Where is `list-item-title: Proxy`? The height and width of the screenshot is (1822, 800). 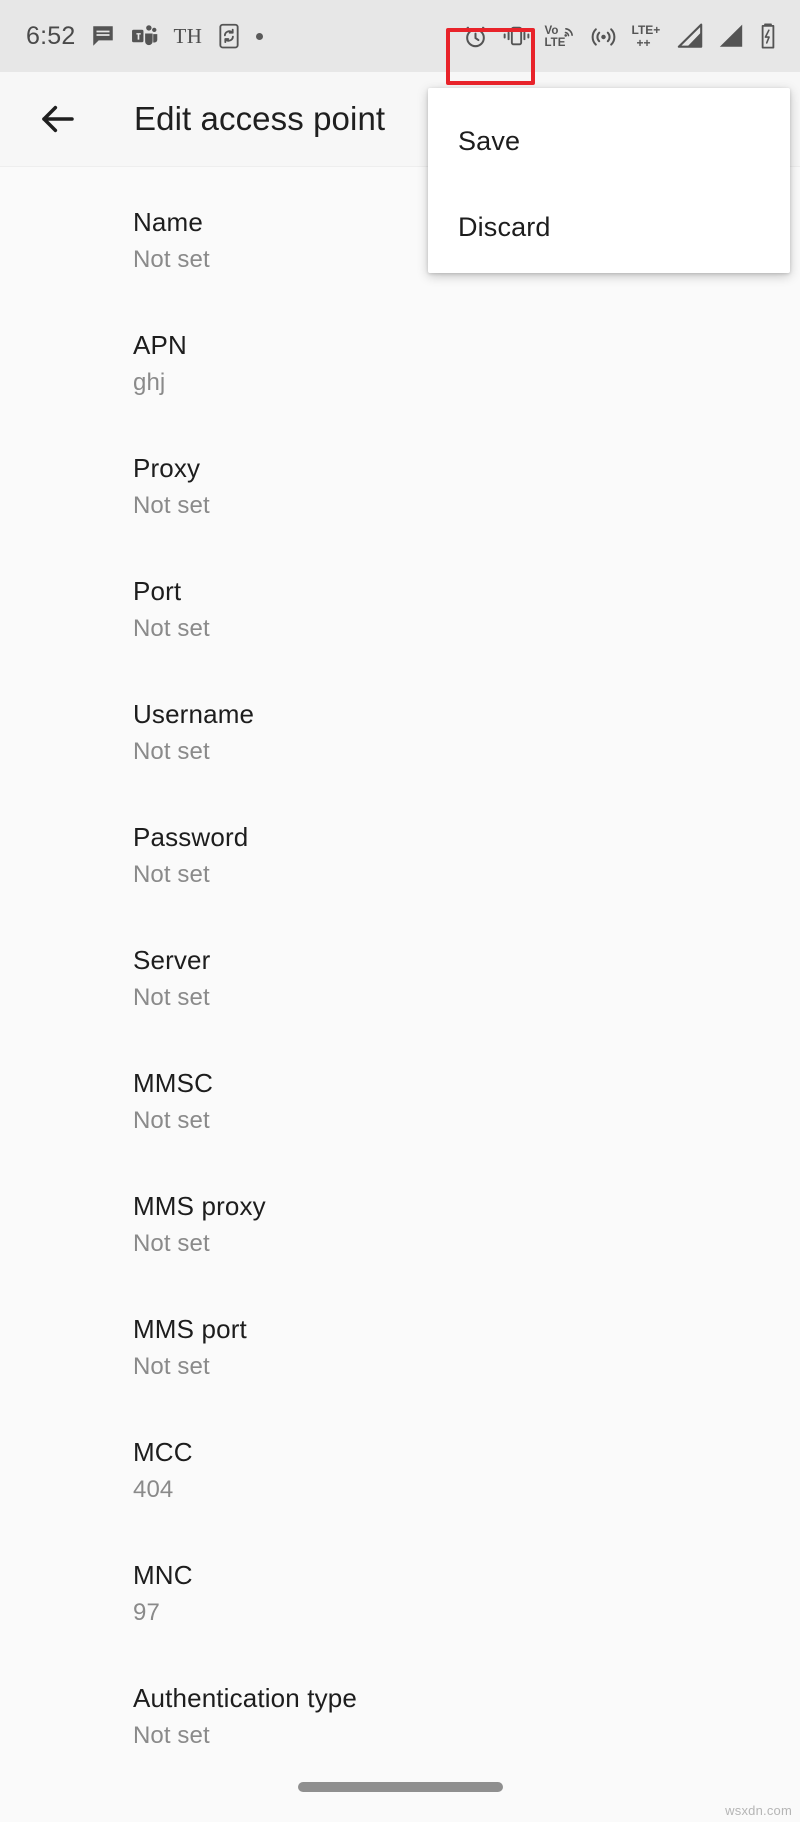
list-item-title: Proxy is located at coordinates (167, 468).